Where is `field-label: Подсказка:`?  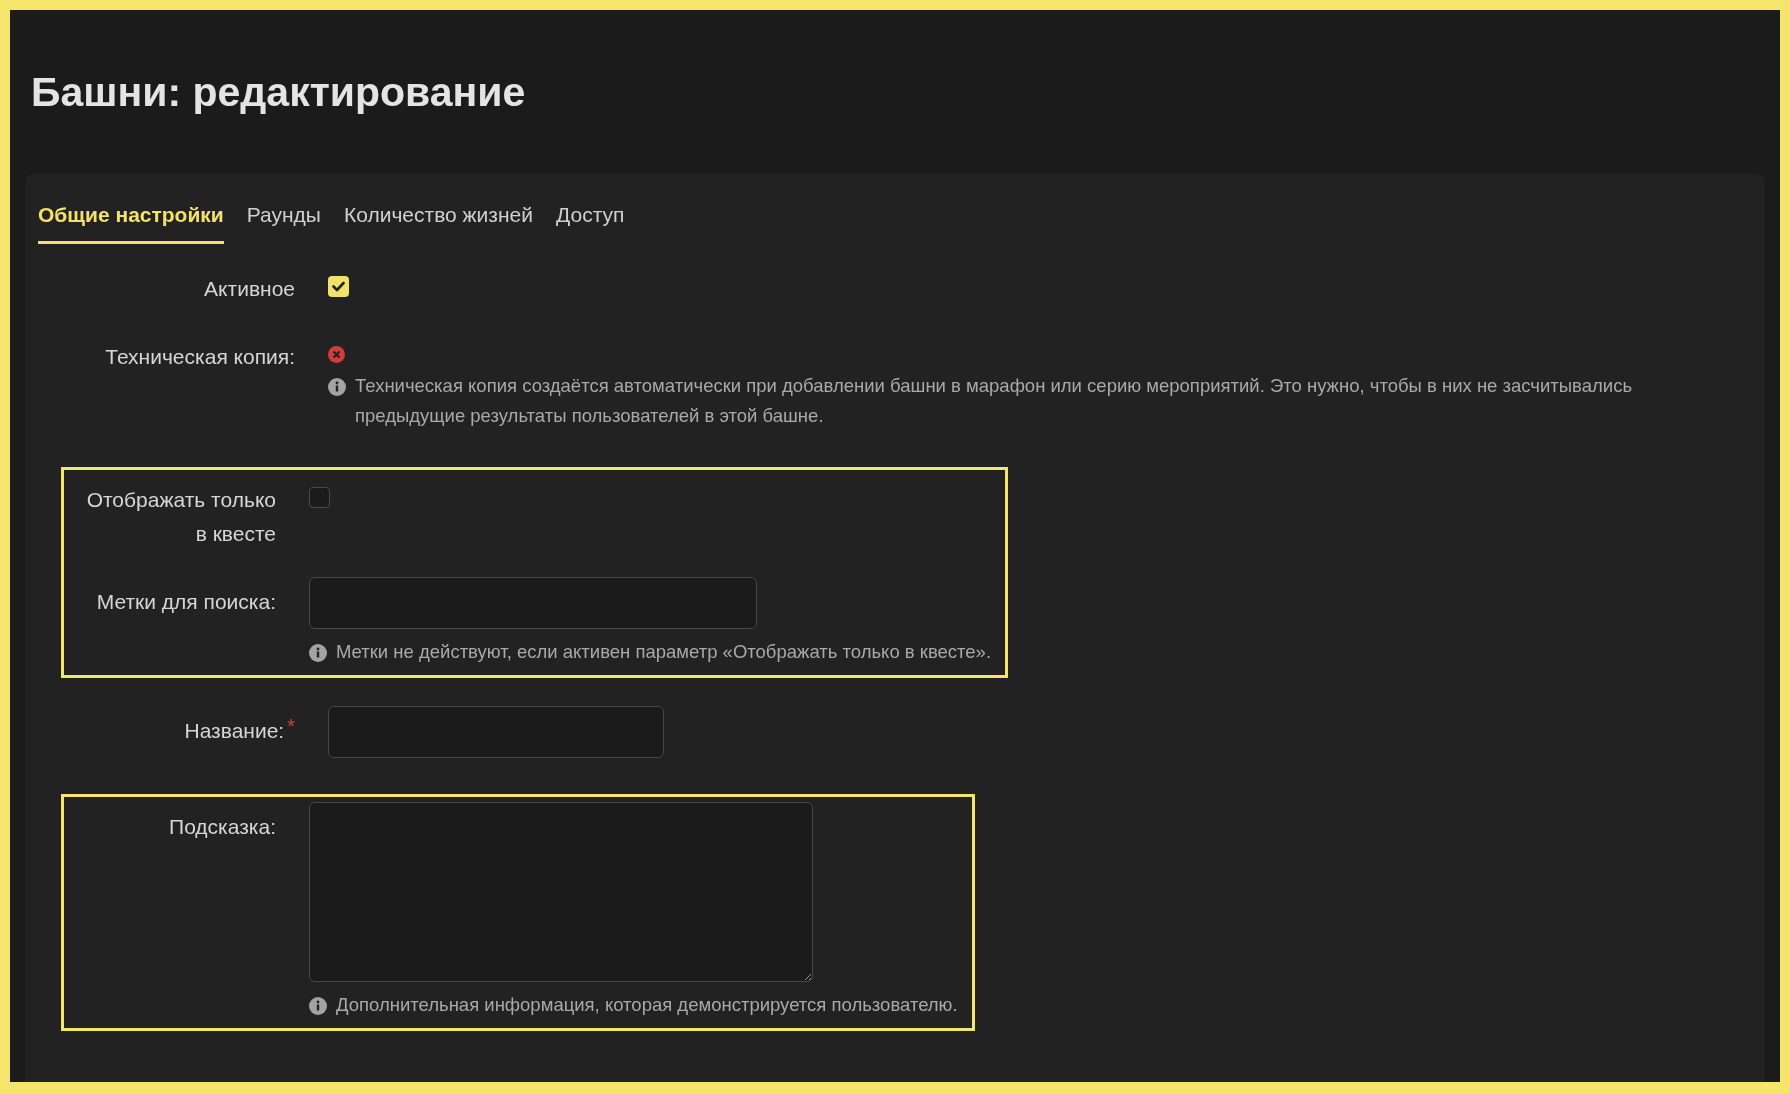
field-label: Подсказка: is located at coordinates (222, 826).